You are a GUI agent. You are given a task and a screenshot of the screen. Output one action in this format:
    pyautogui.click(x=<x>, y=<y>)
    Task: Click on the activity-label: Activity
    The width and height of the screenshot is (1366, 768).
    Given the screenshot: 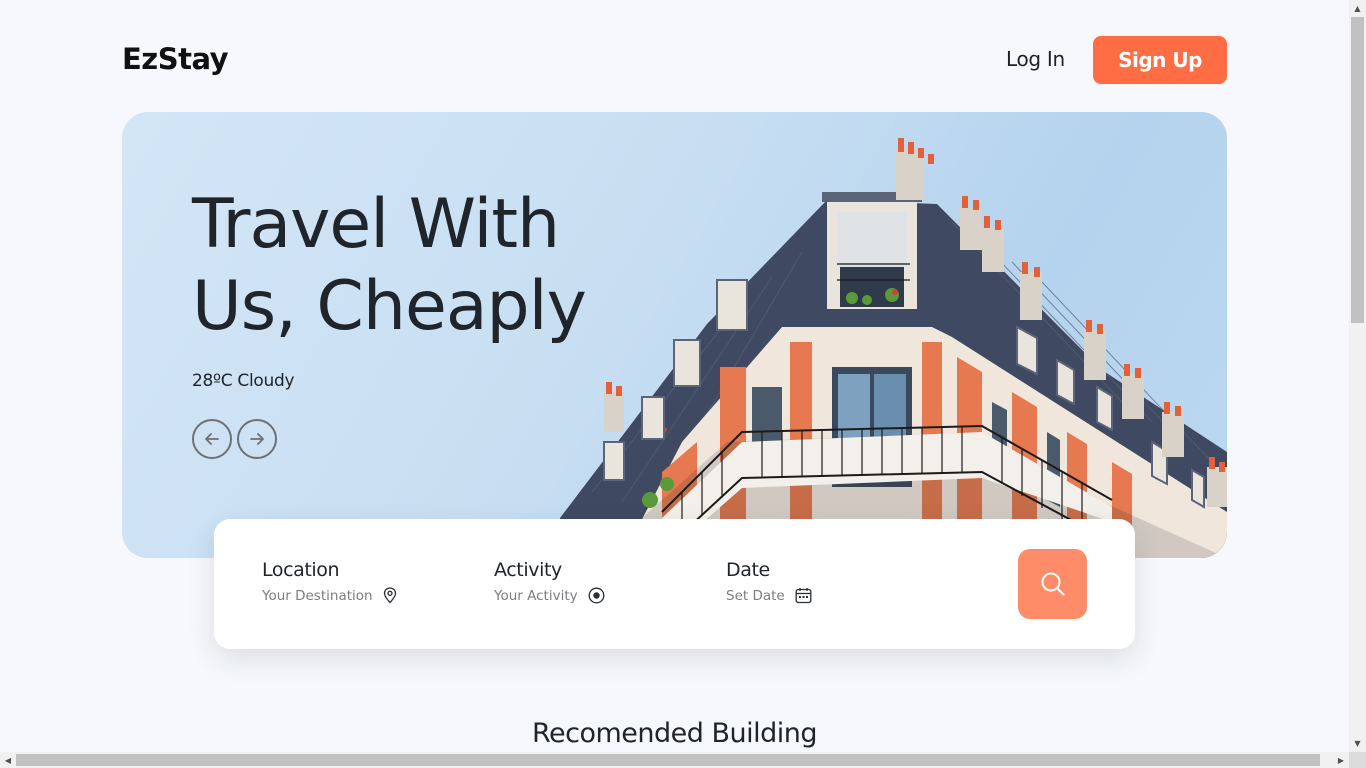 What is the action you would take?
    pyautogui.click(x=528, y=570)
    